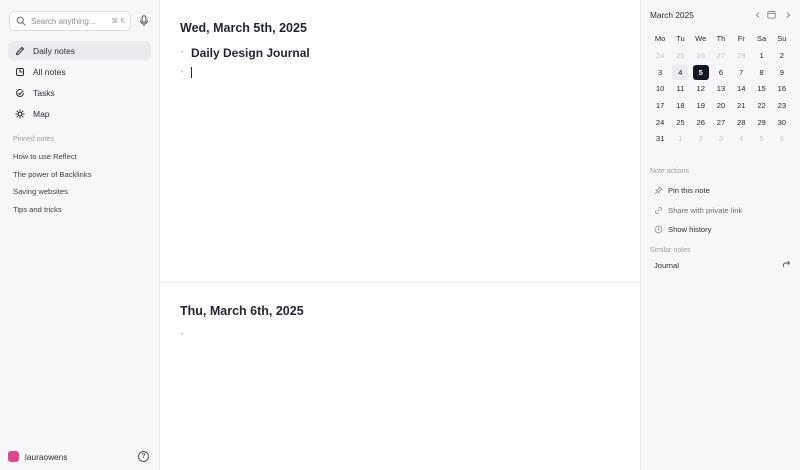  What do you see at coordinates (191, 72) in the screenshot?
I see `text-caret` at bounding box center [191, 72].